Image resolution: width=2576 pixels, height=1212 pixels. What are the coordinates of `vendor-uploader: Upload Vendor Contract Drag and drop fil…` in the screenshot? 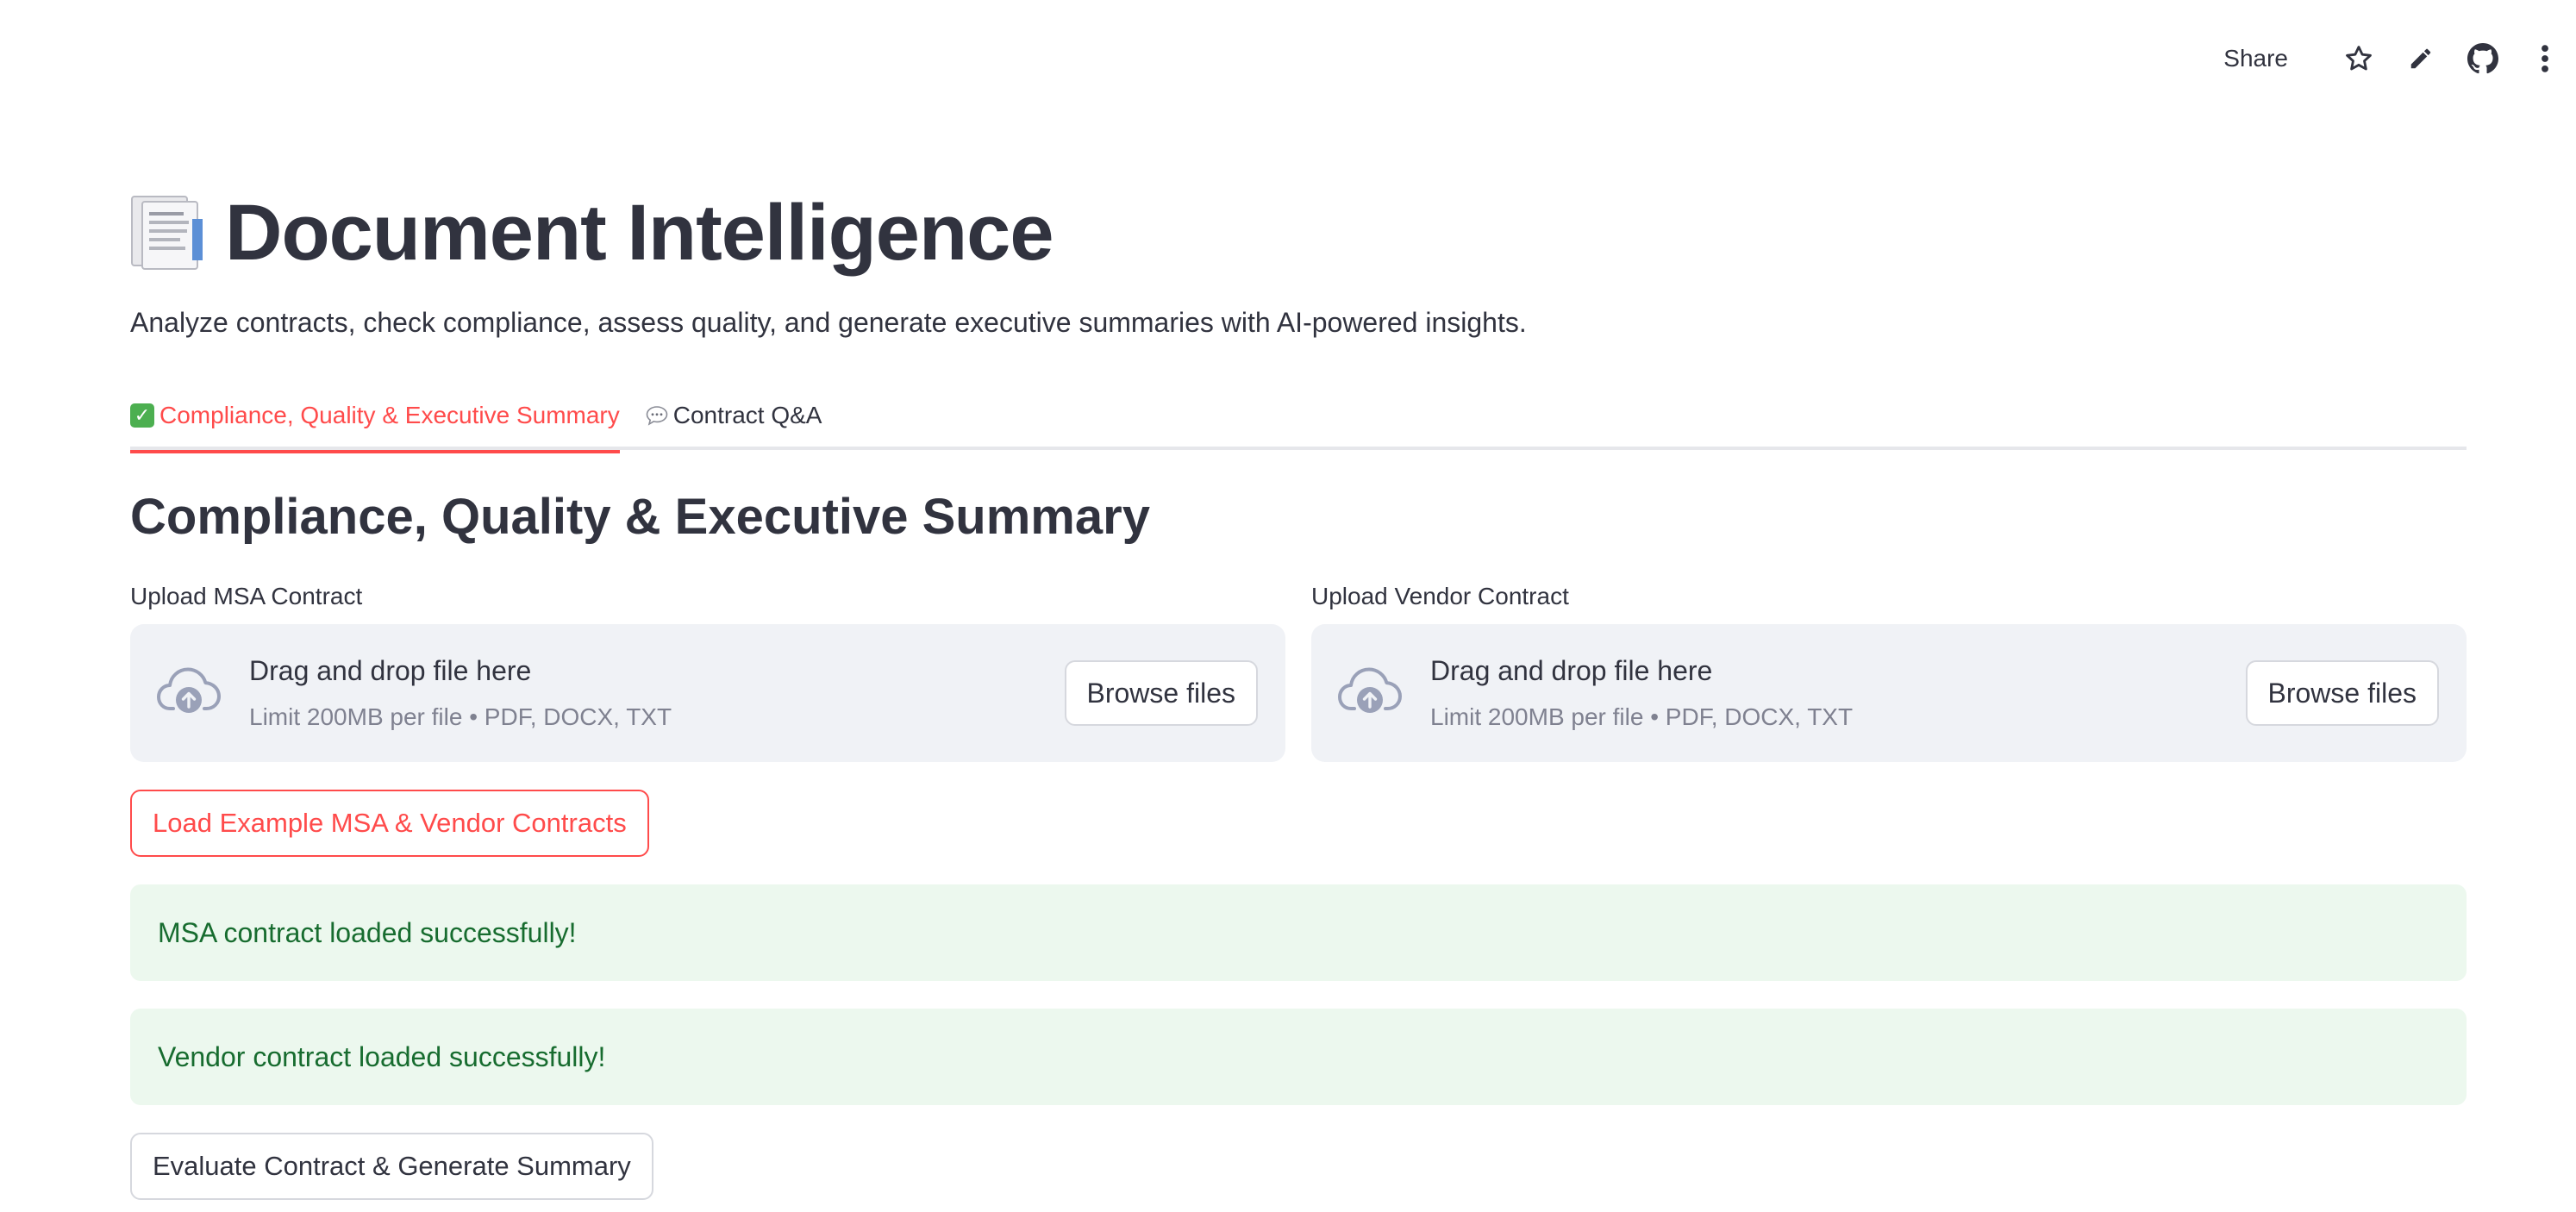 It's located at (1889, 672).